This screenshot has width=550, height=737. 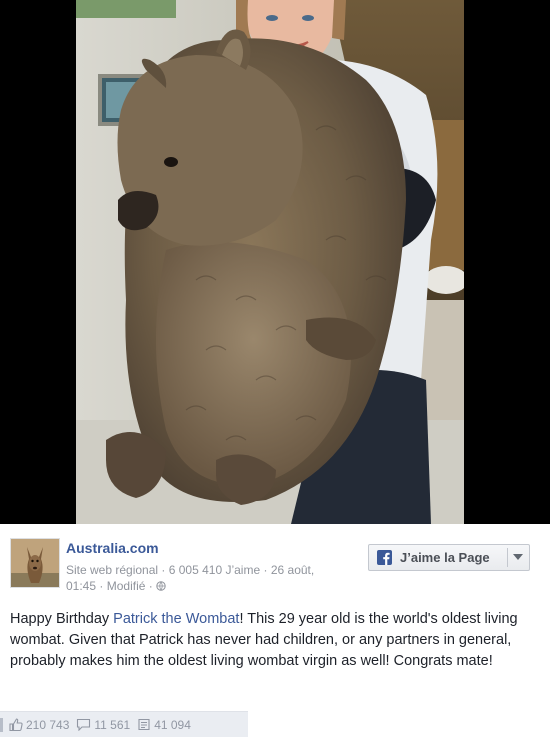 What do you see at coordinates (214, 570) in the screenshot?
I see `page-likes-count: 6 005 410 J’aime` at bounding box center [214, 570].